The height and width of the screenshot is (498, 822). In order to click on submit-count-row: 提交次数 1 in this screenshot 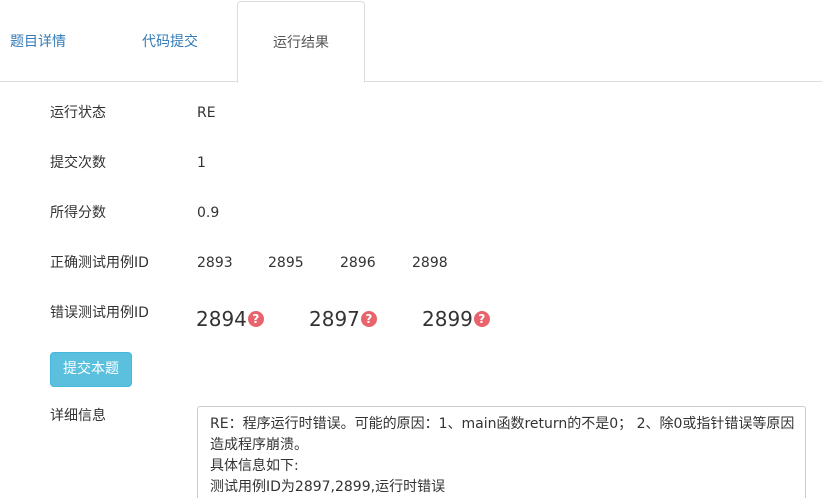, I will do `click(411, 163)`.